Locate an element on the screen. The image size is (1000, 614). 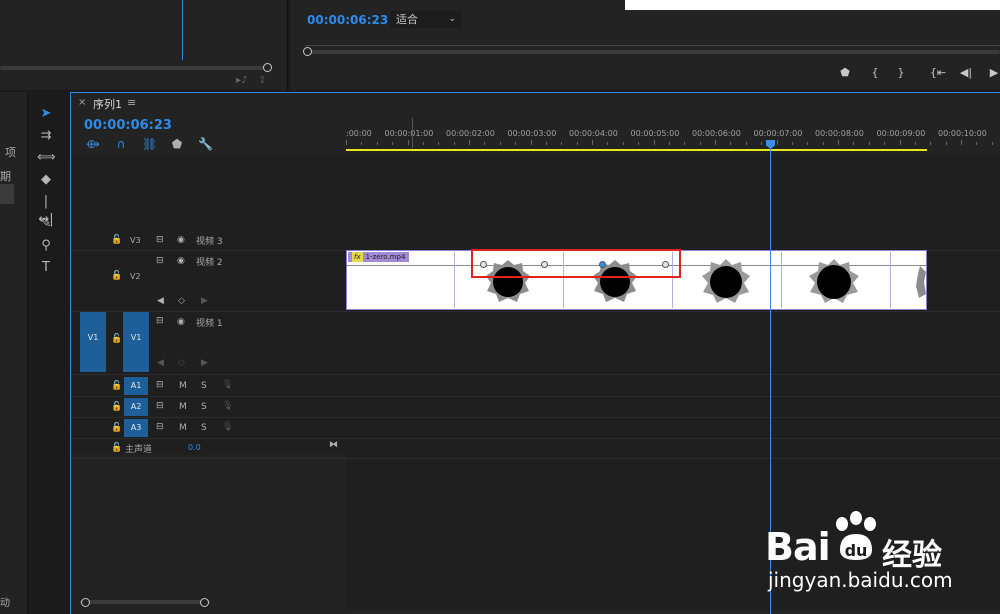
source-patch-v1: V1 is located at coordinates (93, 342).